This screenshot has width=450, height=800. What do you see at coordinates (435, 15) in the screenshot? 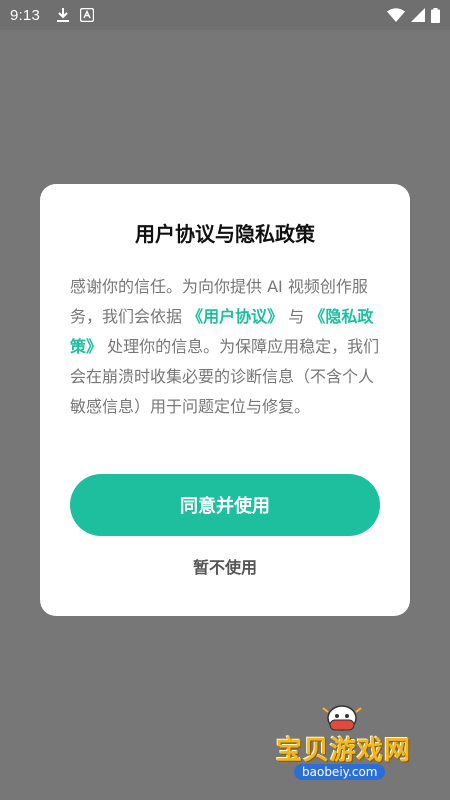
I see `battery-icon` at bounding box center [435, 15].